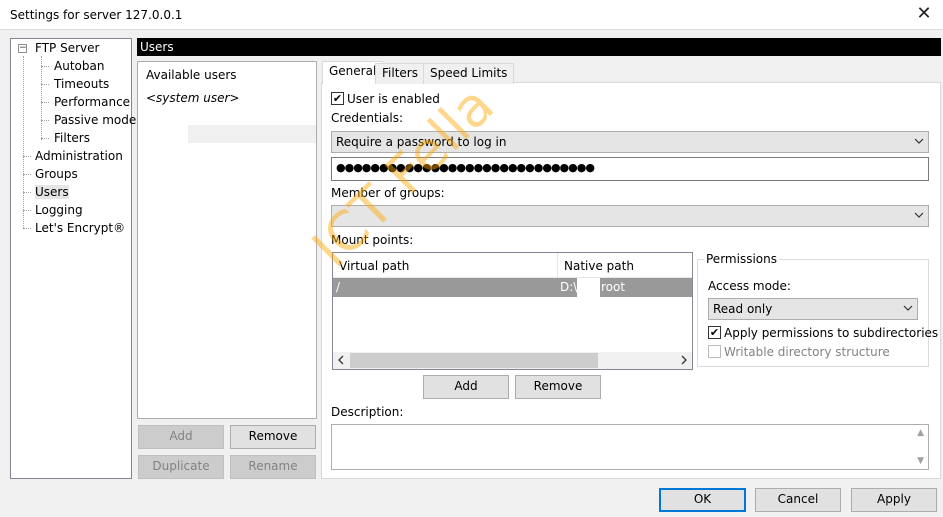 The image size is (943, 517). What do you see at coordinates (367, 118) in the screenshot?
I see `credentials-label: Credentials:` at bounding box center [367, 118].